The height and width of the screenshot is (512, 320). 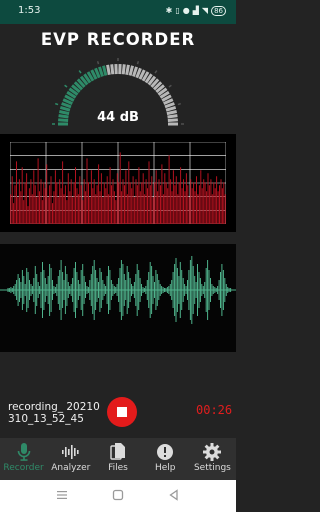 I want to click on recording-filename: recording_ 20210 310_13_52_45, so click(x=60, y=413).